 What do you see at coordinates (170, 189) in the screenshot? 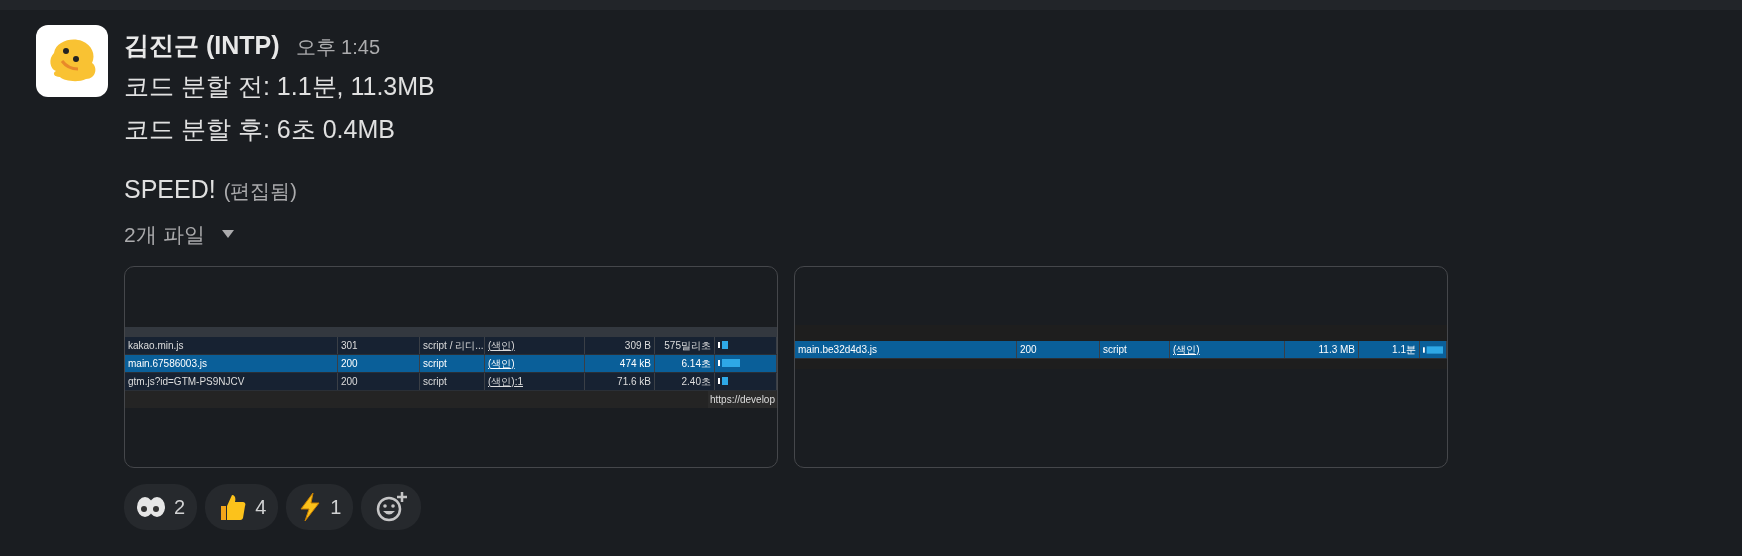
I see `message-text: SPEED!` at bounding box center [170, 189].